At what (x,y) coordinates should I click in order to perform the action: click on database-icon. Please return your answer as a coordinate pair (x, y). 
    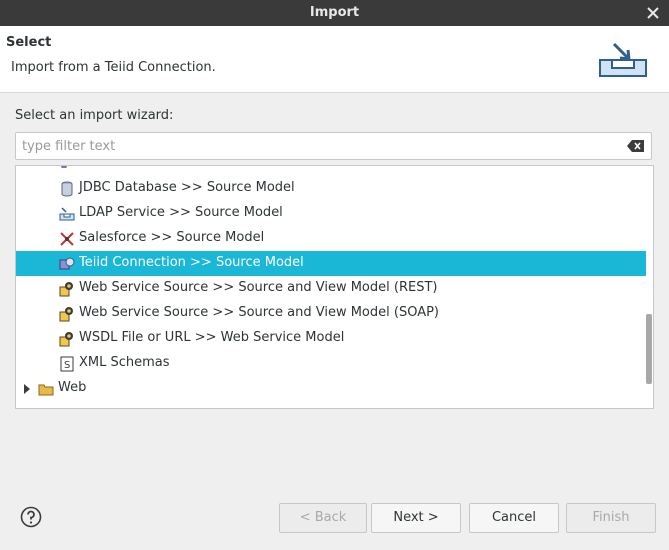
    Looking at the image, I should click on (67, 189).